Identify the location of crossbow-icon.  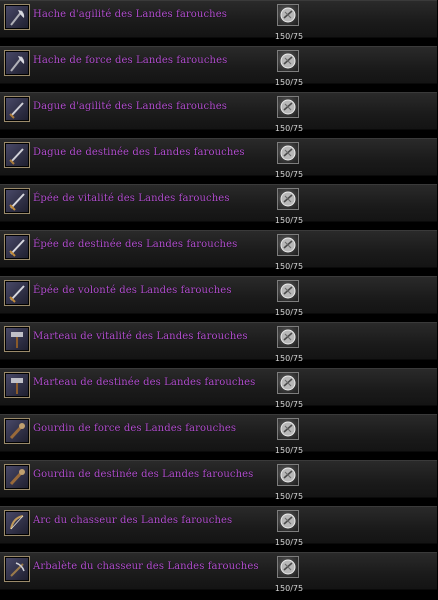
(17, 569).